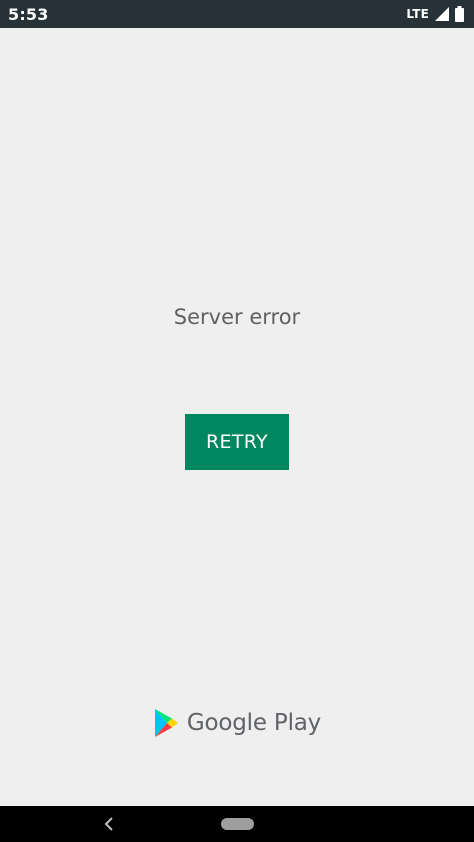  What do you see at coordinates (237, 317) in the screenshot?
I see `error-message: Server error` at bounding box center [237, 317].